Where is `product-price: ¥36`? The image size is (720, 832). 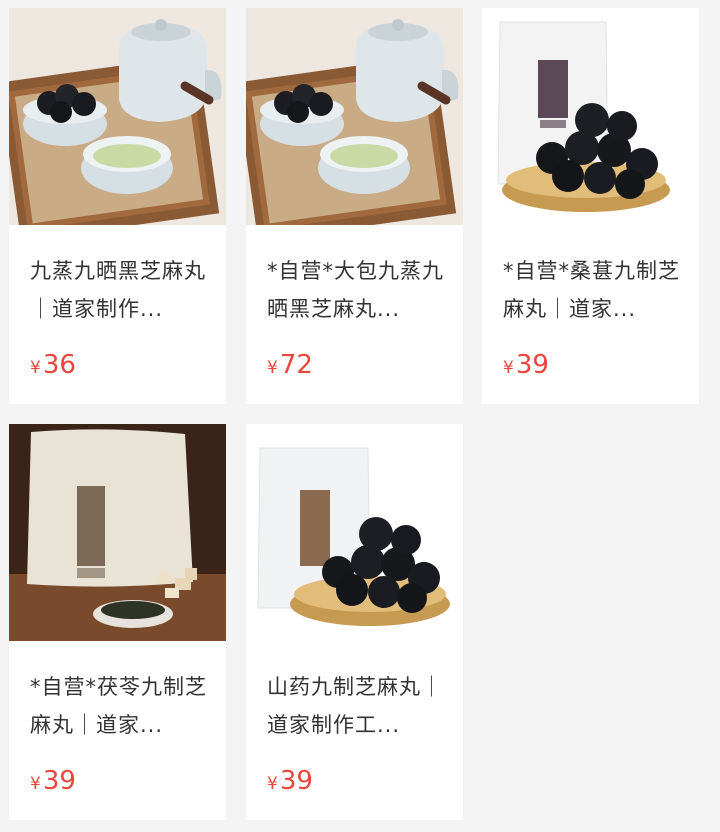 product-price: ¥36 is located at coordinates (53, 366).